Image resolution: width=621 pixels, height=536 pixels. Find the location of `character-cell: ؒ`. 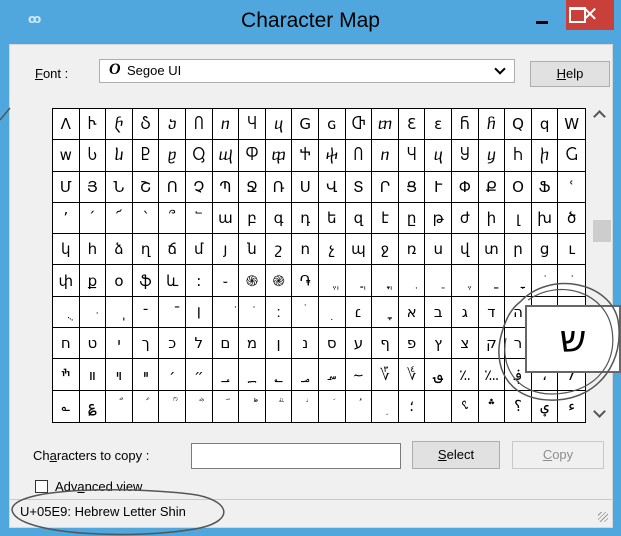

character-cell: ؒ is located at coordinates (172, 406).